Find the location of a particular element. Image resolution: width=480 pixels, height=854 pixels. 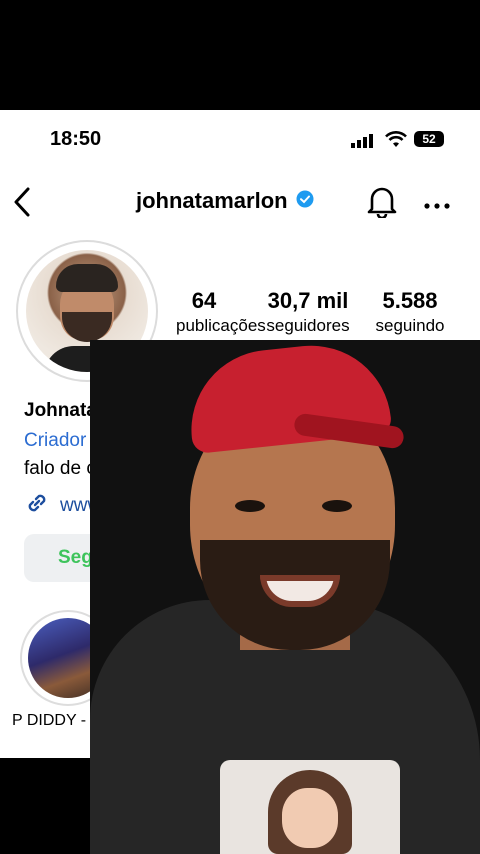

username: johnatamarlon is located at coordinates (212, 200).